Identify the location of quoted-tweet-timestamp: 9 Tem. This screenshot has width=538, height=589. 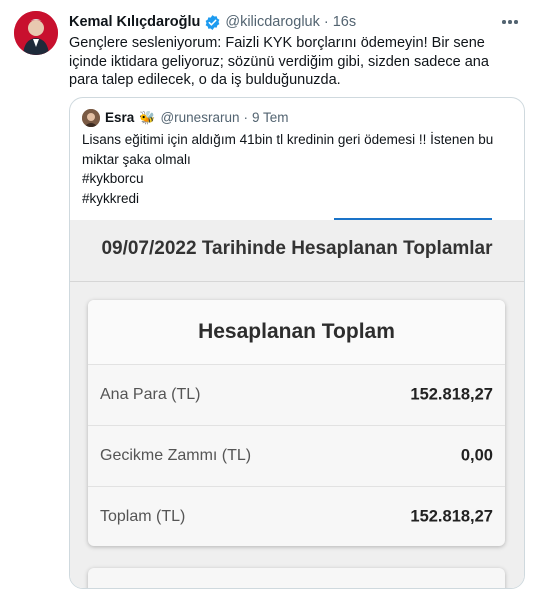
(270, 117).